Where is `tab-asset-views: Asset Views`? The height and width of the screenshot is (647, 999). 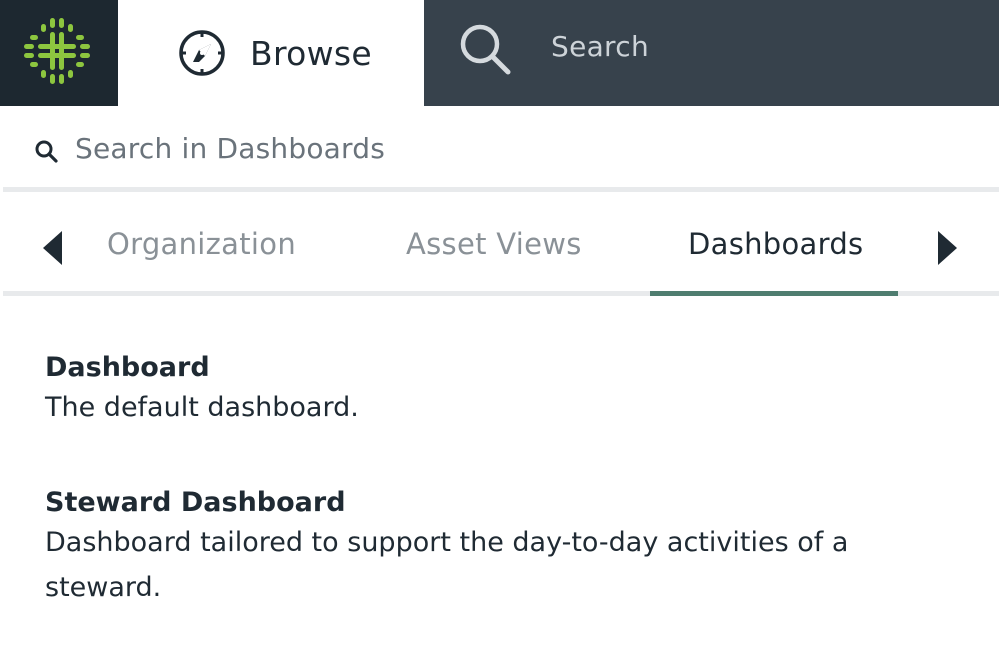 tab-asset-views: Asset Views is located at coordinates (494, 244).